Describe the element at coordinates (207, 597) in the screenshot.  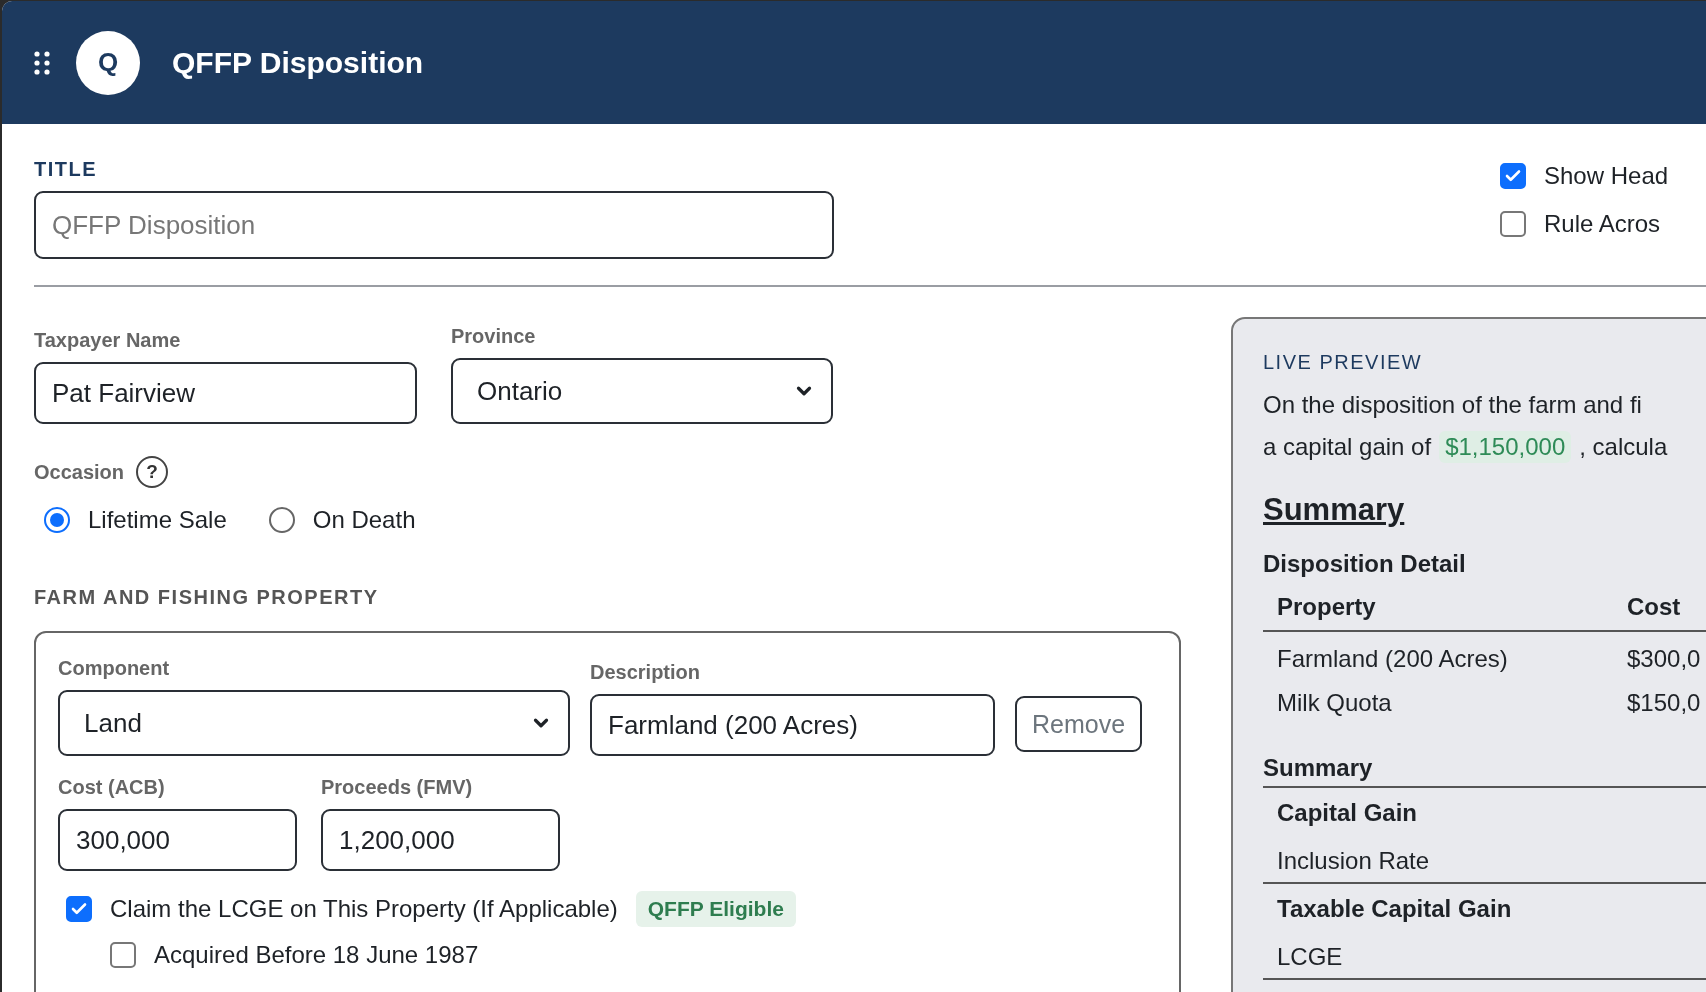
I see `section-heading: FARM AND FISHING PROPERTY` at that location.